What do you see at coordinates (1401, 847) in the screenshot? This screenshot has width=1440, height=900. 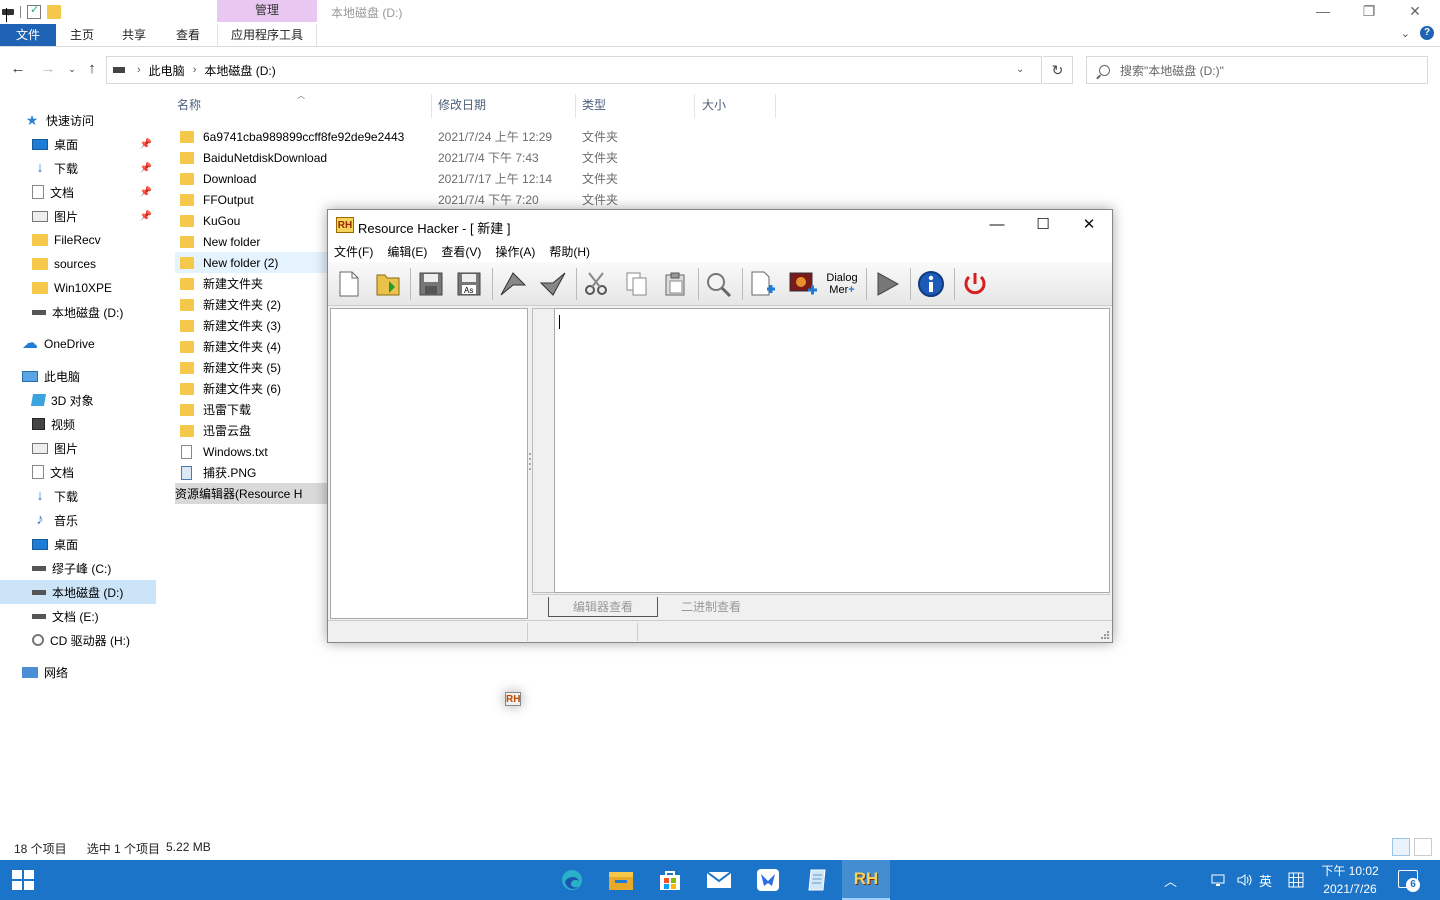 I see `details-view-icon` at bounding box center [1401, 847].